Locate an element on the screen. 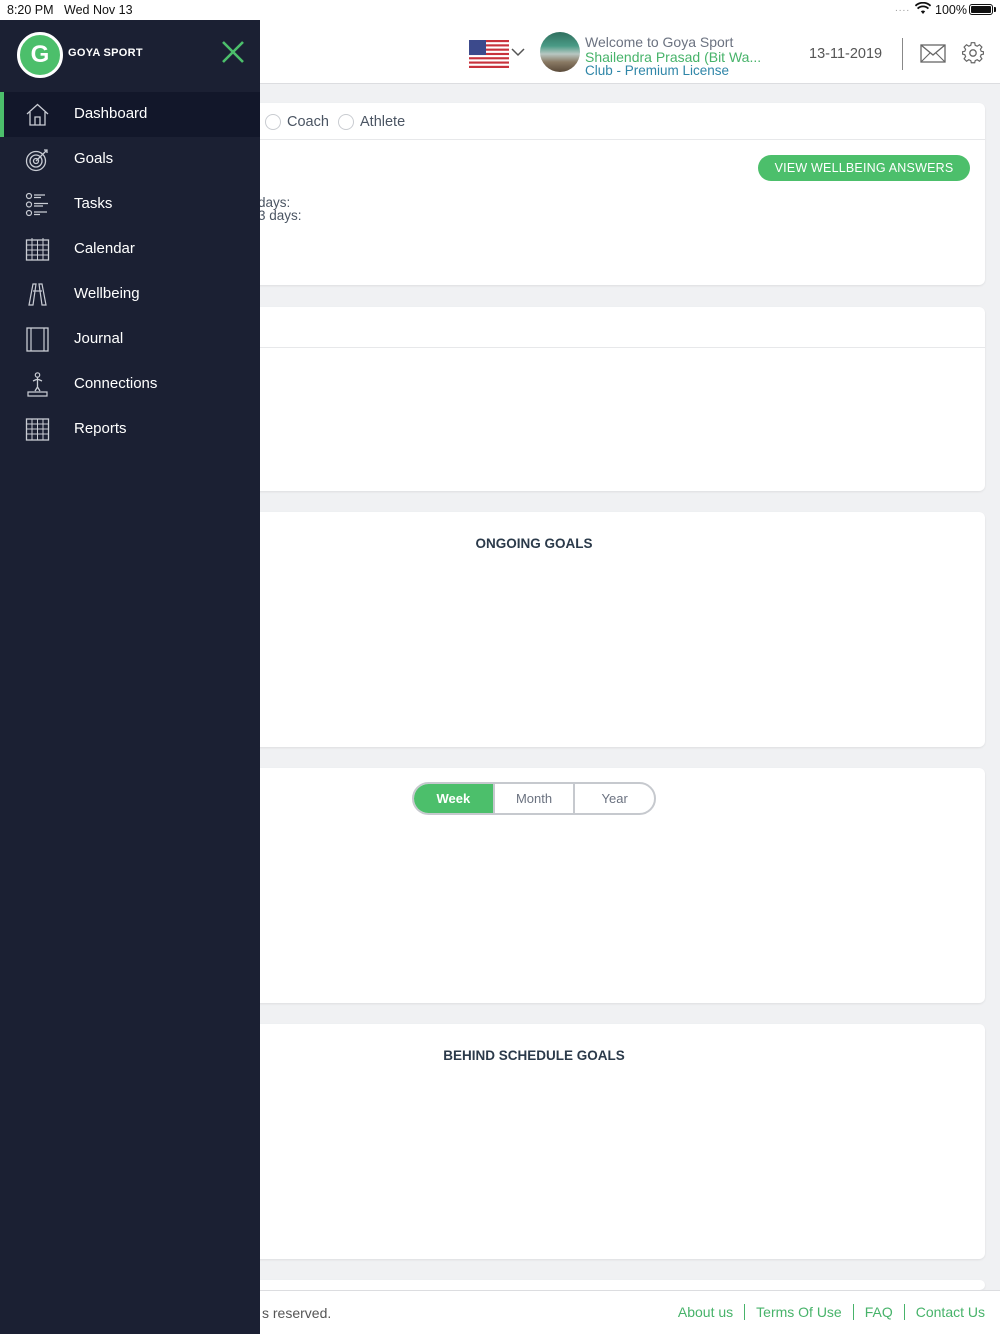 The height and width of the screenshot is (1334, 1000). faq-link: FAQ is located at coordinates (878, 1312).